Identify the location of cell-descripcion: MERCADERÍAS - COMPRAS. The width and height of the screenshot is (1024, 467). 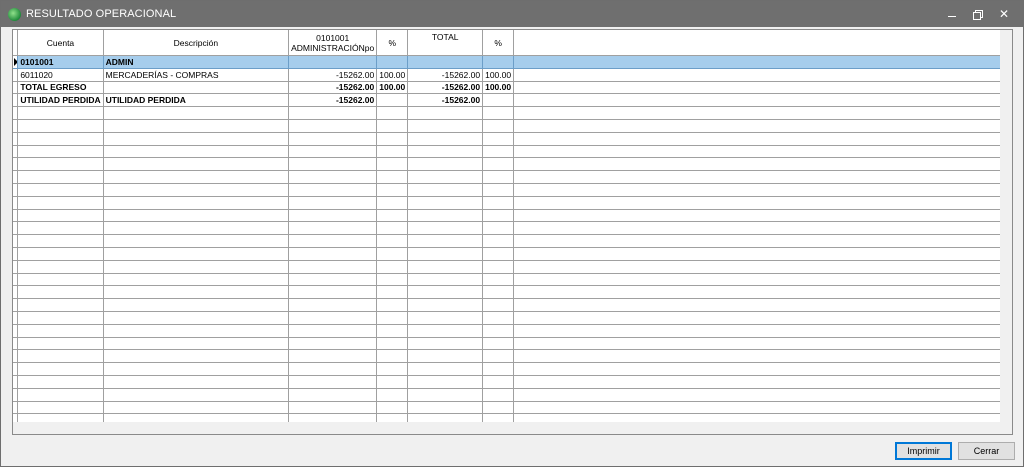
(196, 75).